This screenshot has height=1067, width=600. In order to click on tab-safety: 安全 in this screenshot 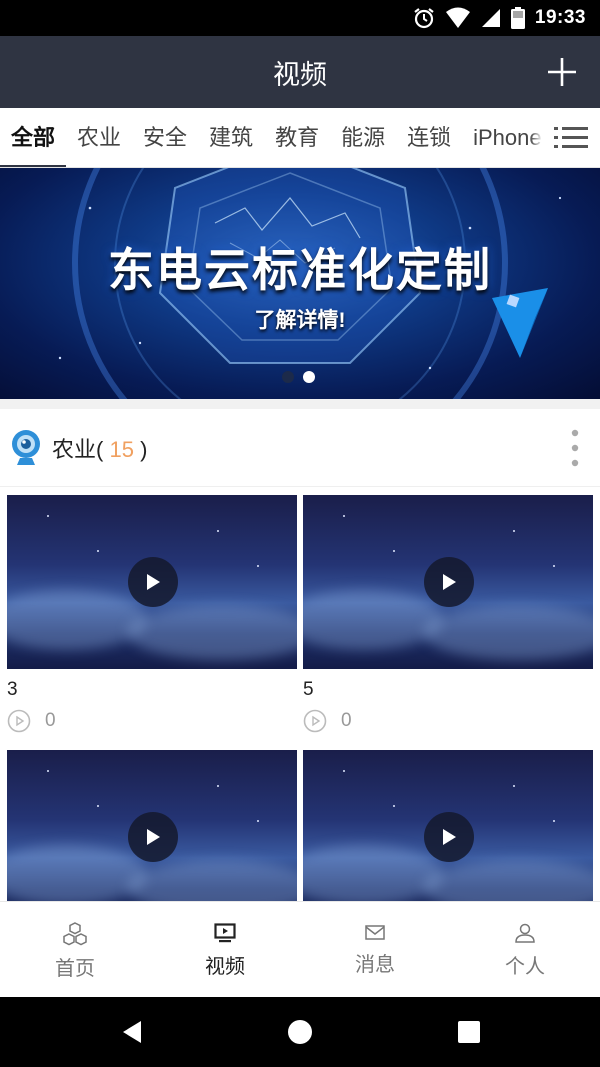, I will do `click(165, 137)`.